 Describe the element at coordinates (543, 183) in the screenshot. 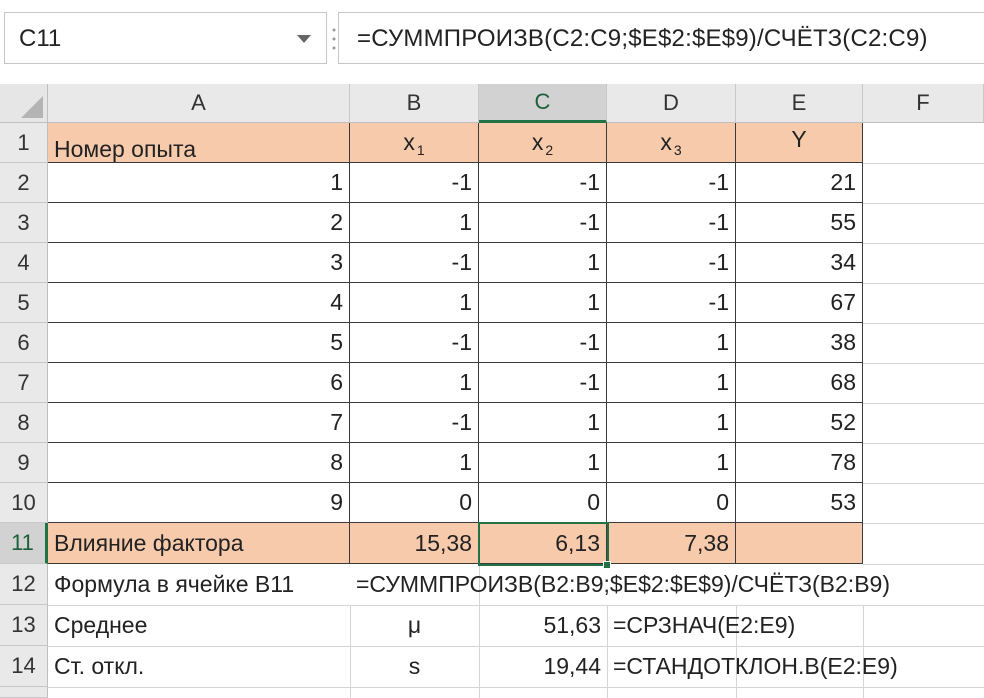

I see `cell-c2: -1` at that location.